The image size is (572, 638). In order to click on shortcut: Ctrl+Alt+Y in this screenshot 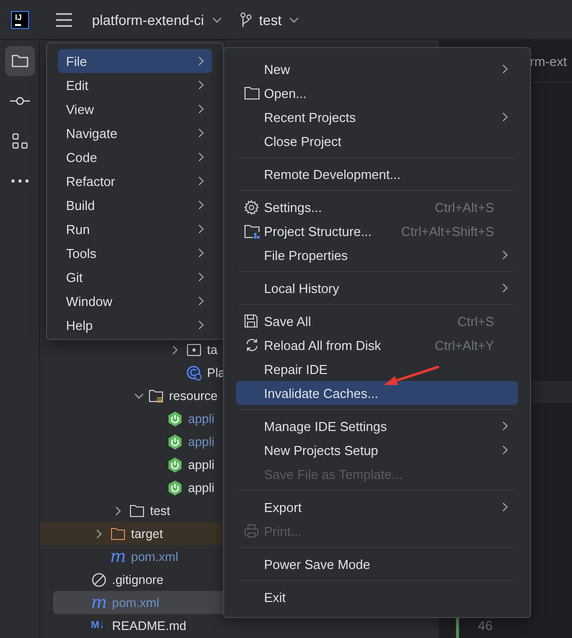, I will do `click(464, 345)`.